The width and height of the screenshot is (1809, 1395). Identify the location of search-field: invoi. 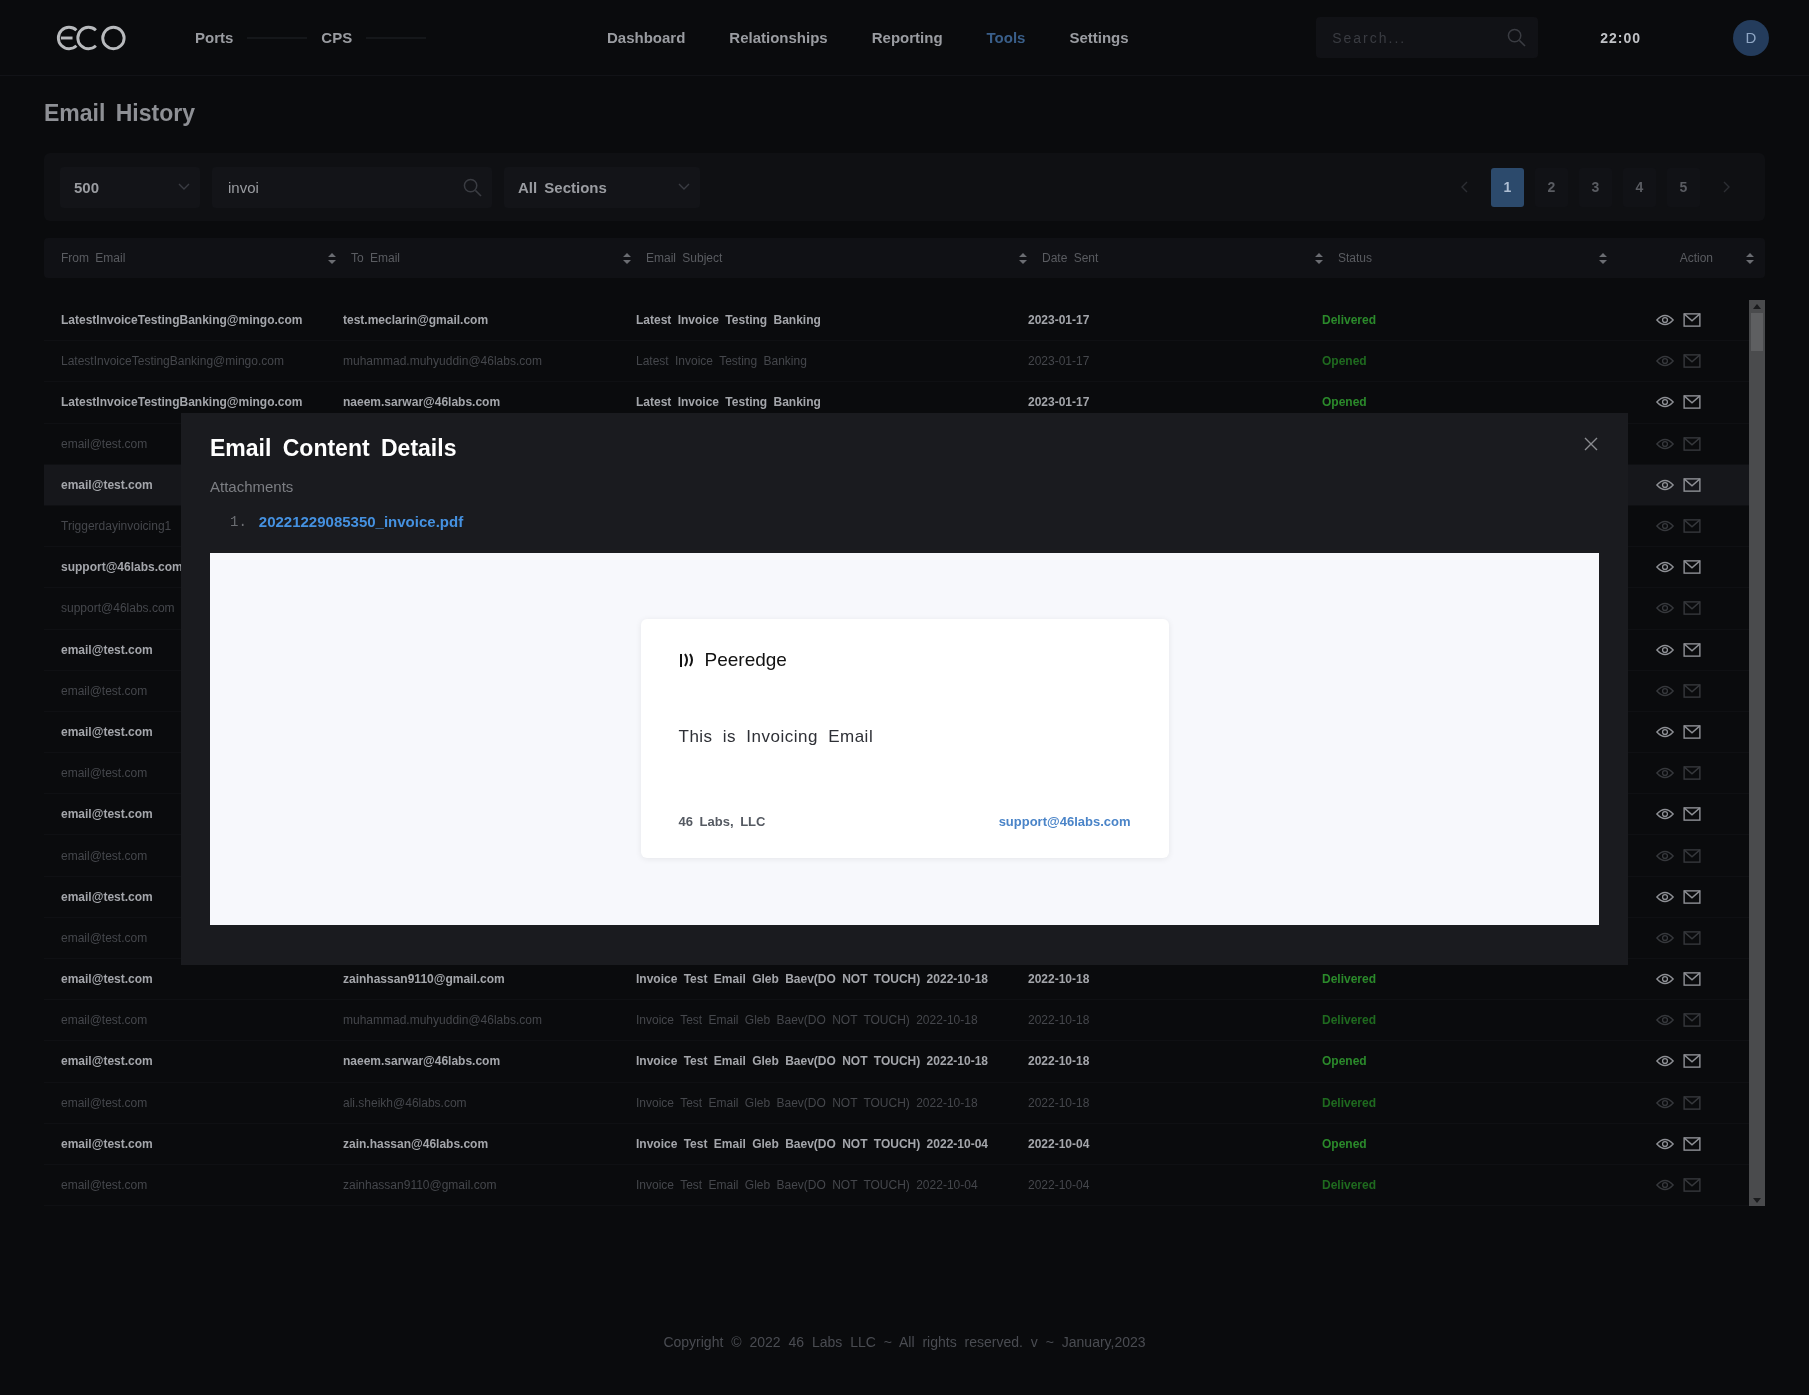
(352, 187).